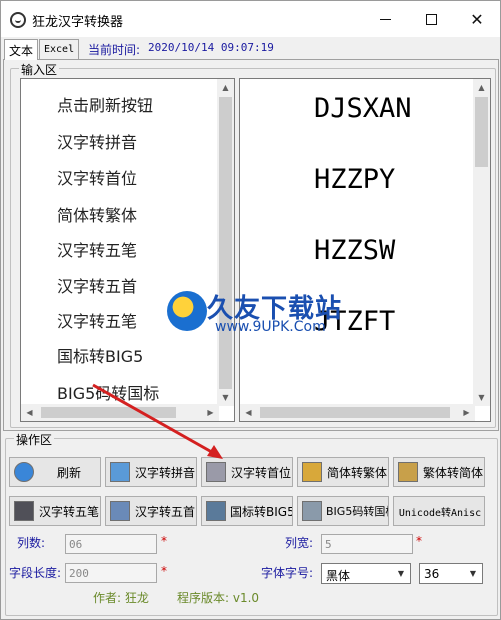 This screenshot has width=501, height=620. I want to click on tab-text: 文本, so click(21, 49).